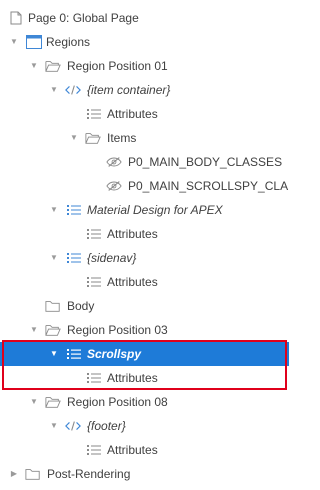 The width and height of the screenshot is (320, 490). Describe the element at coordinates (16, 18) in the screenshot. I see `page-icon` at that location.